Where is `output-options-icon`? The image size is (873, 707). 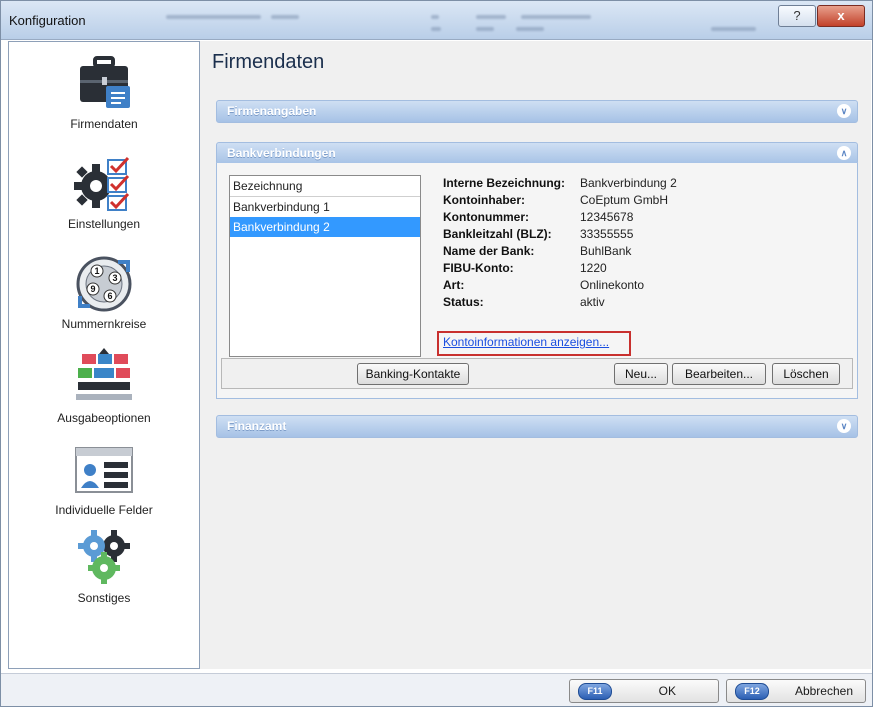 output-options-icon is located at coordinates (104, 374).